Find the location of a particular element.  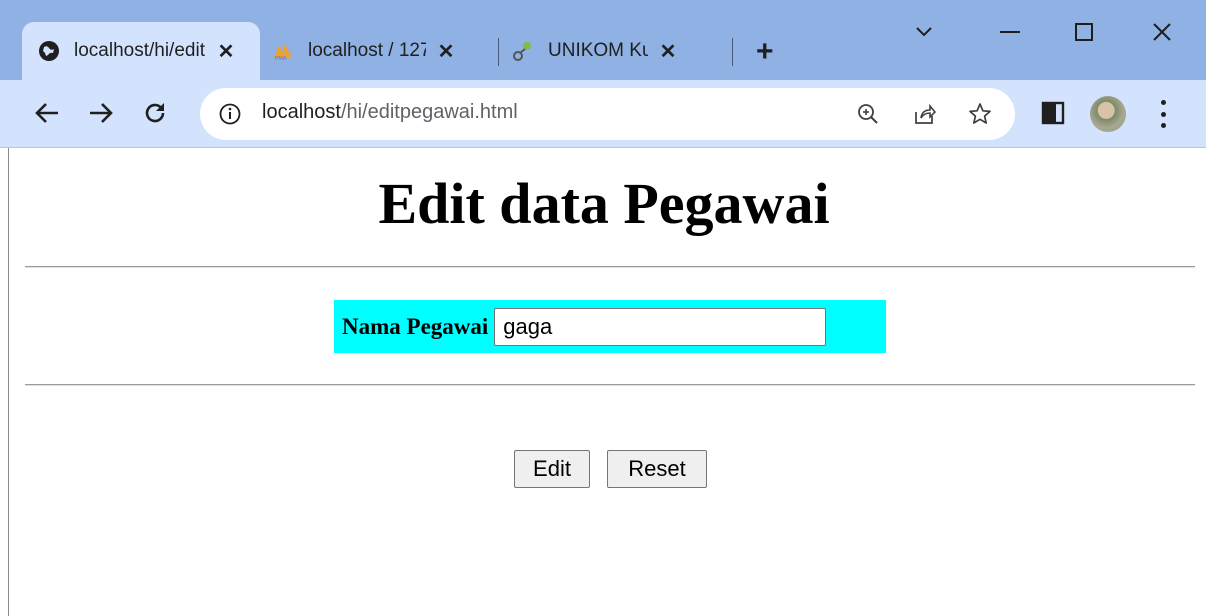

share-icon is located at coordinates (924, 114).